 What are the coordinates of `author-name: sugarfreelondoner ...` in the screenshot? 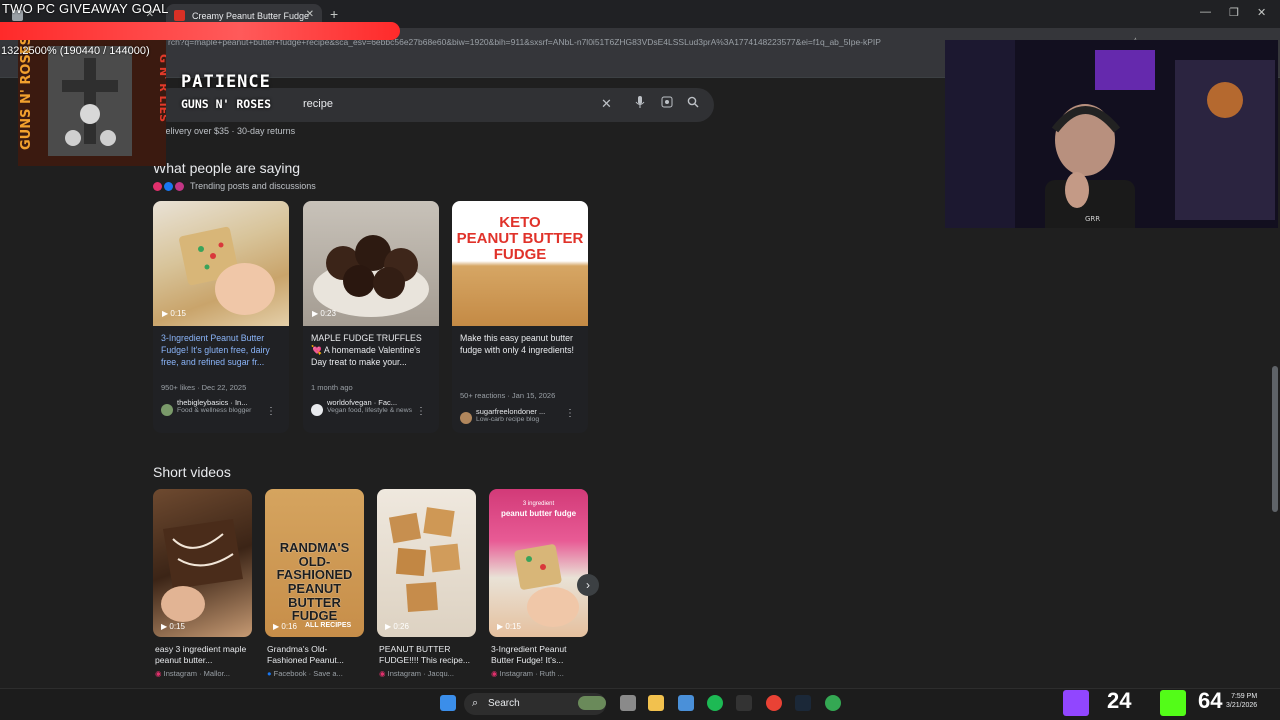 It's located at (511, 411).